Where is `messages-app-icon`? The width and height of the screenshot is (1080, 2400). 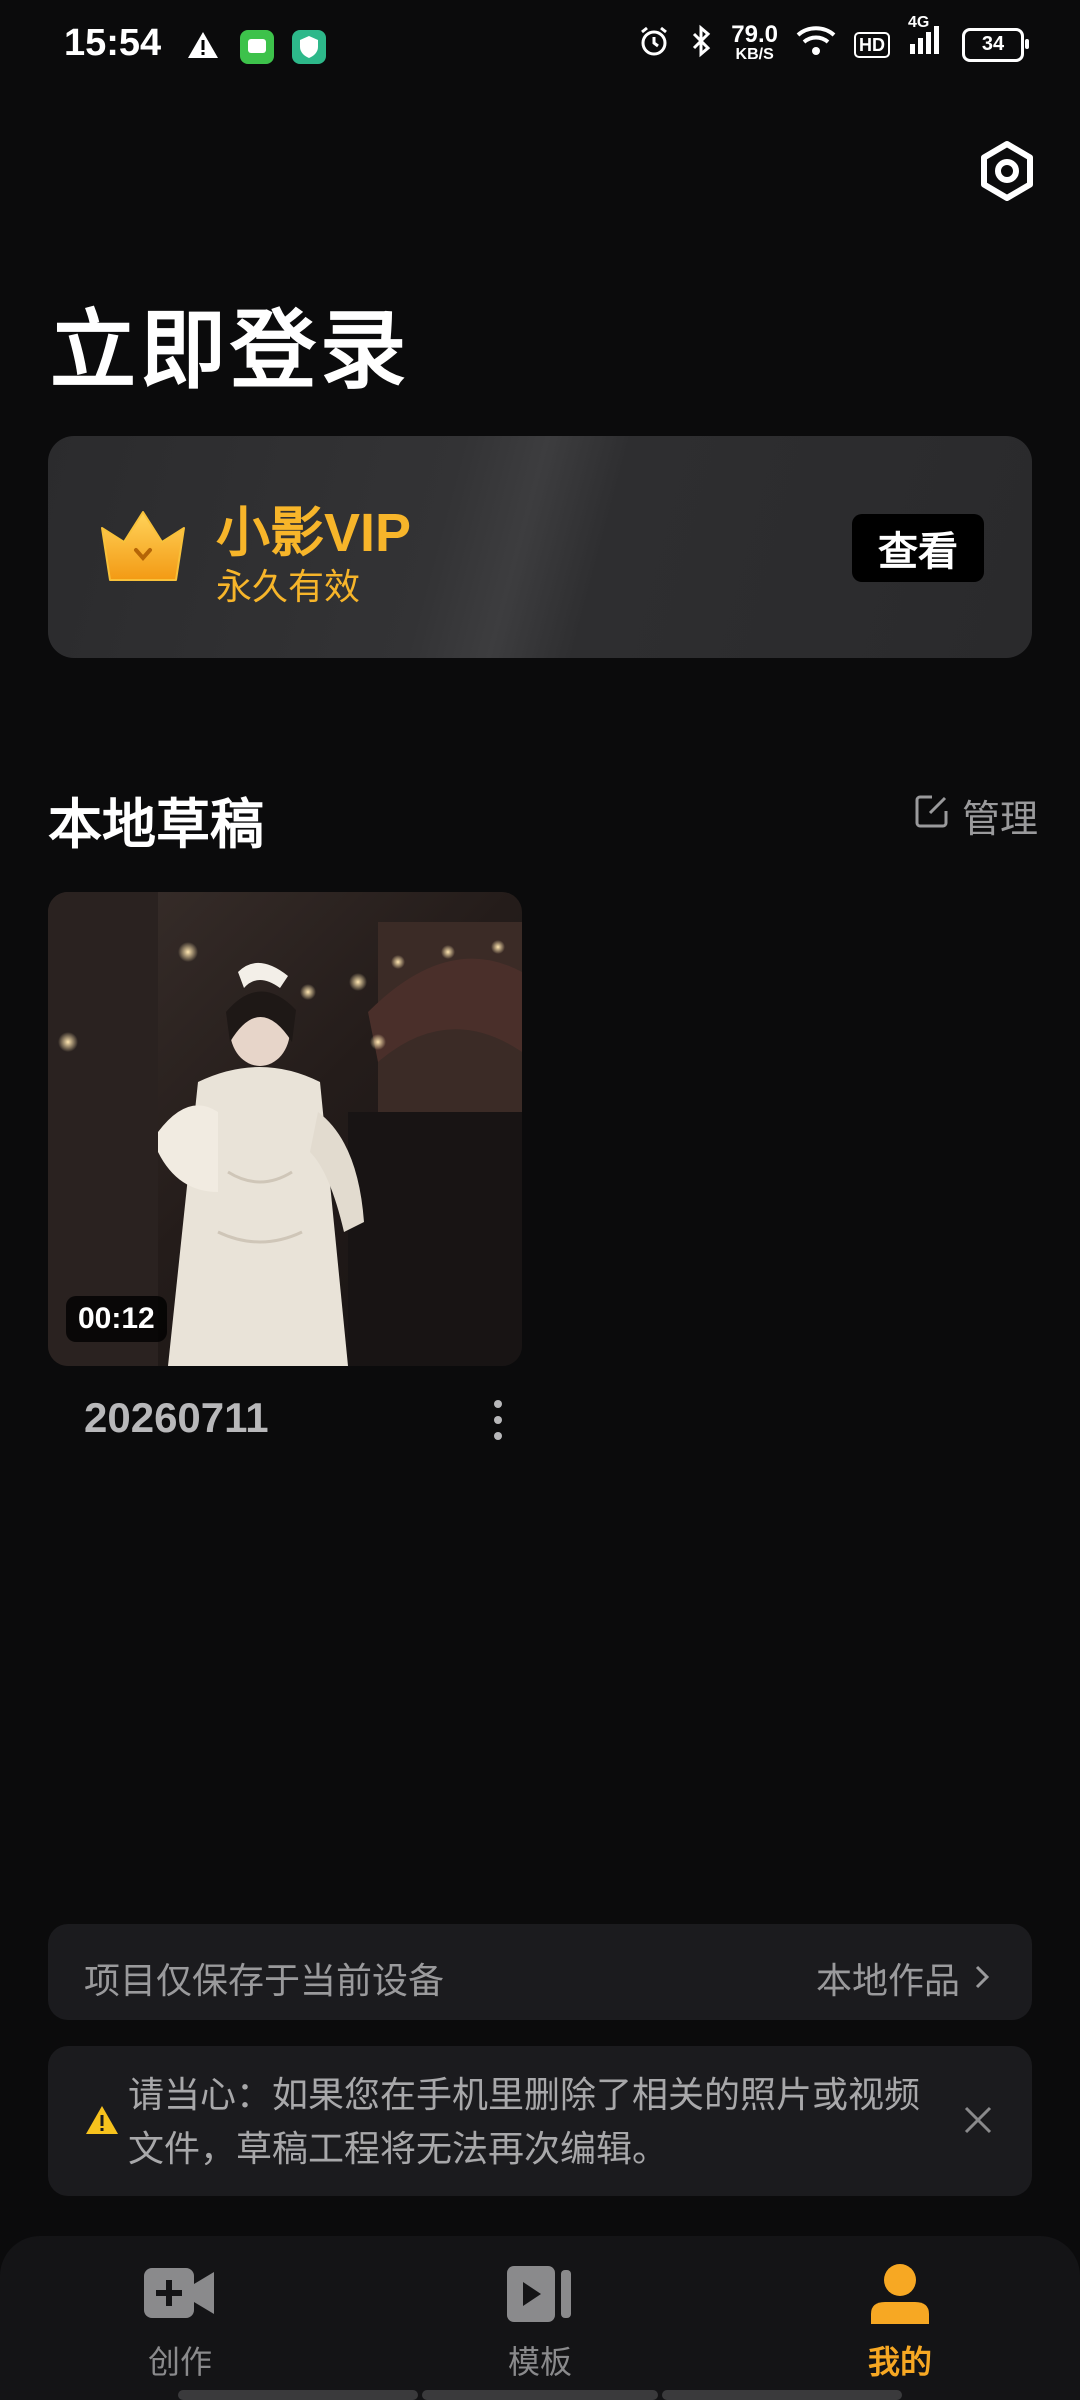
messages-app-icon is located at coordinates (257, 47).